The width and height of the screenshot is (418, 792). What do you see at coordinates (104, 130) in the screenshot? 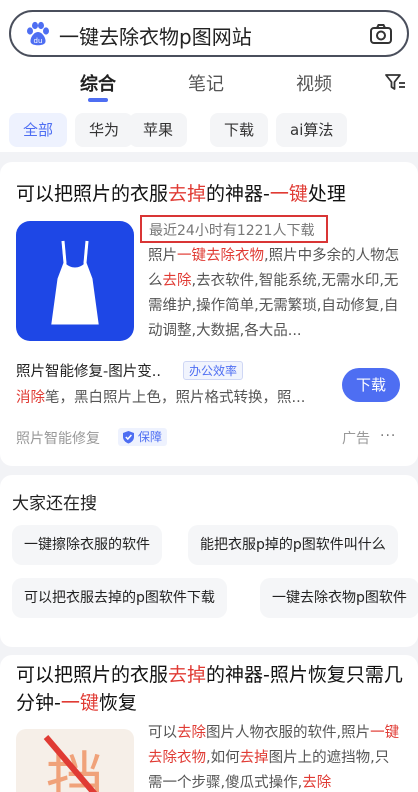
I see `chip-huawei: 华为` at bounding box center [104, 130].